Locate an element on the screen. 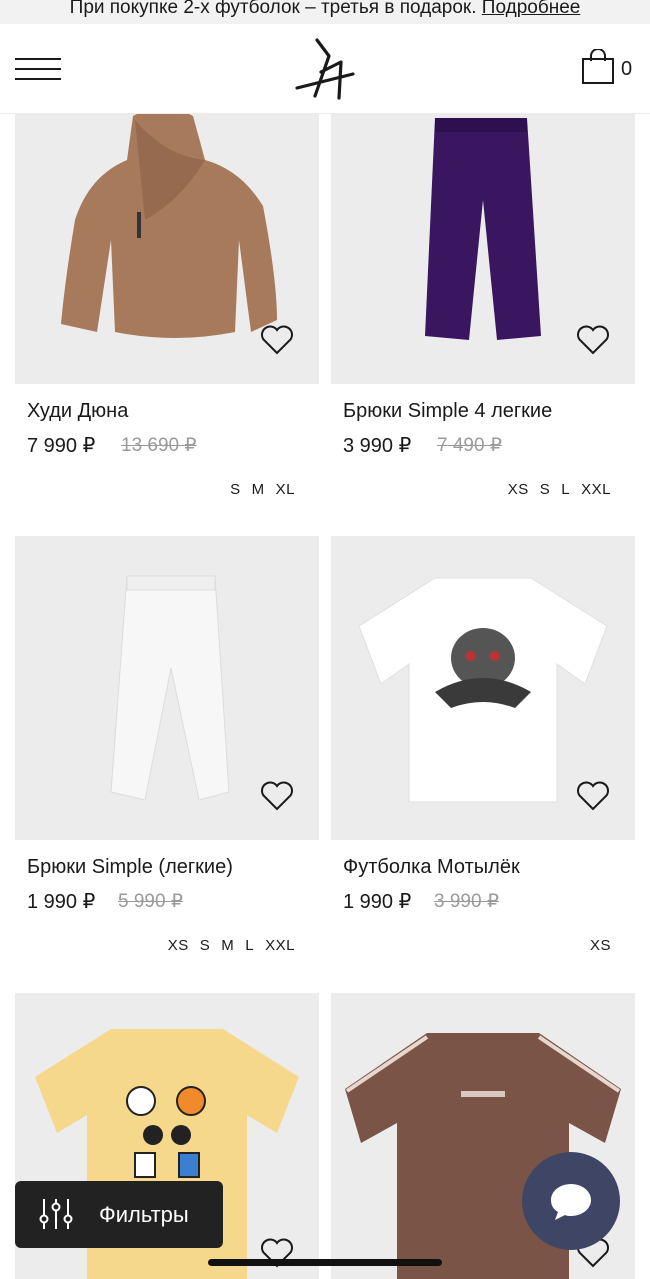  cart-button: 0 is located at coordinates (609, 69).